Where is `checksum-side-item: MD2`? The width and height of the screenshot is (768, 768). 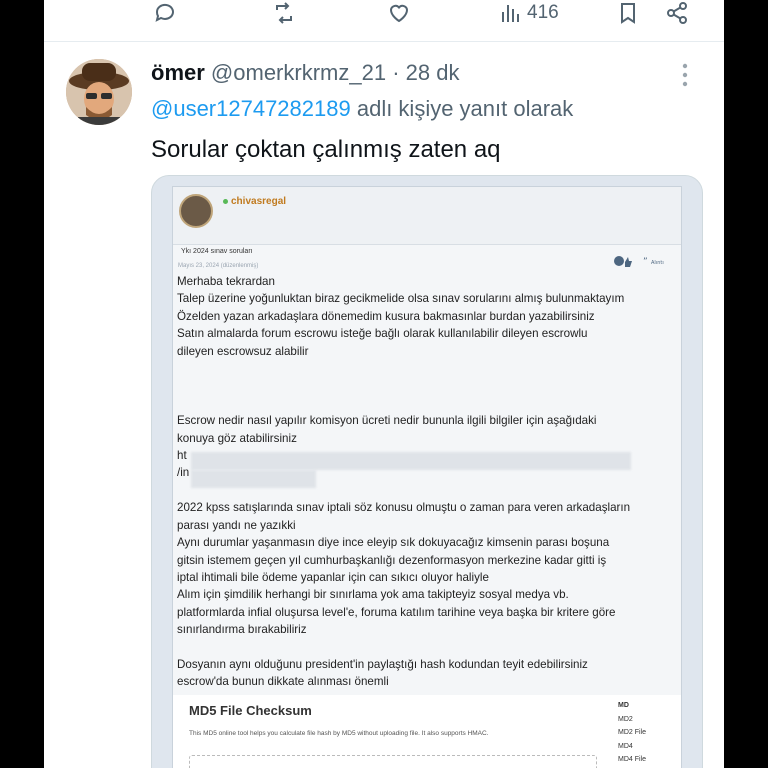
checksum-side-item: MD2 is located at coordinates (625, 719).